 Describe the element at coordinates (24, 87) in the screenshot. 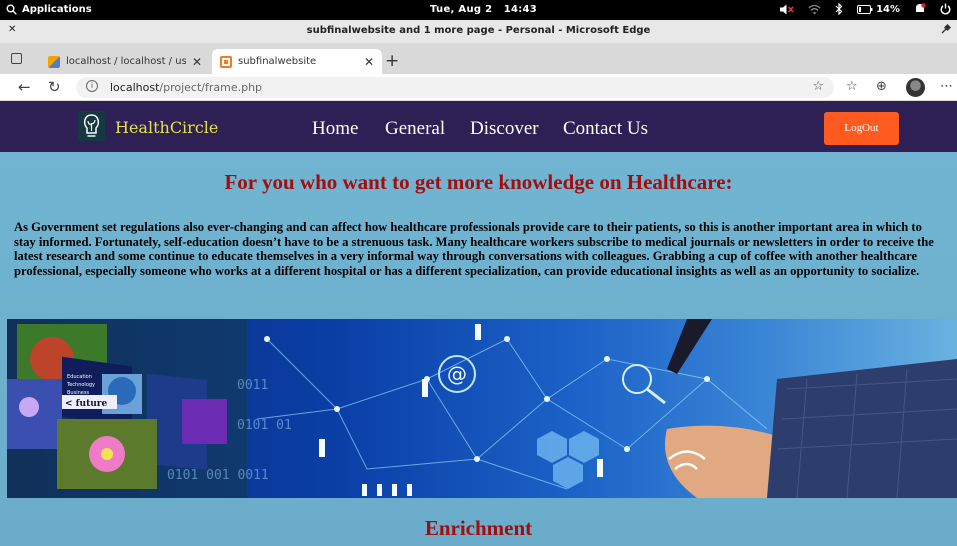

I see `back-arrow-icon: ←` at that location.